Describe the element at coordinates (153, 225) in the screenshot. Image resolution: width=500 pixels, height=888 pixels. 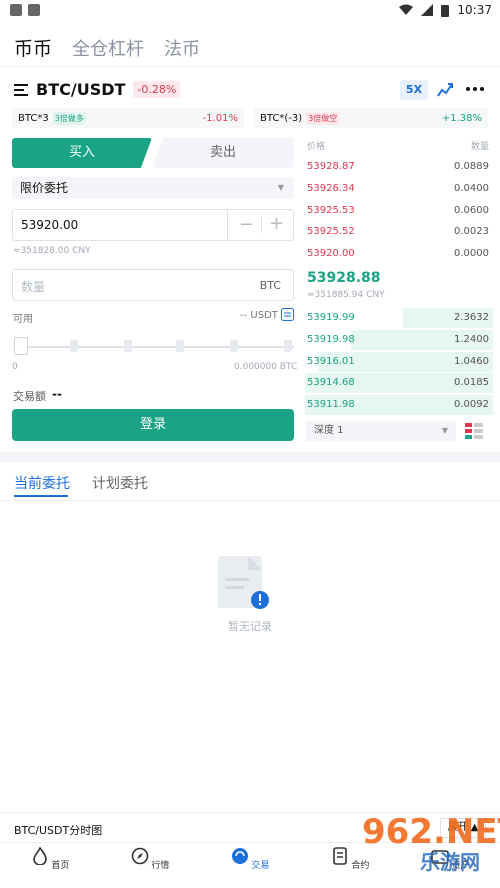
I see `price-input: 53920.00 − +` at that location.